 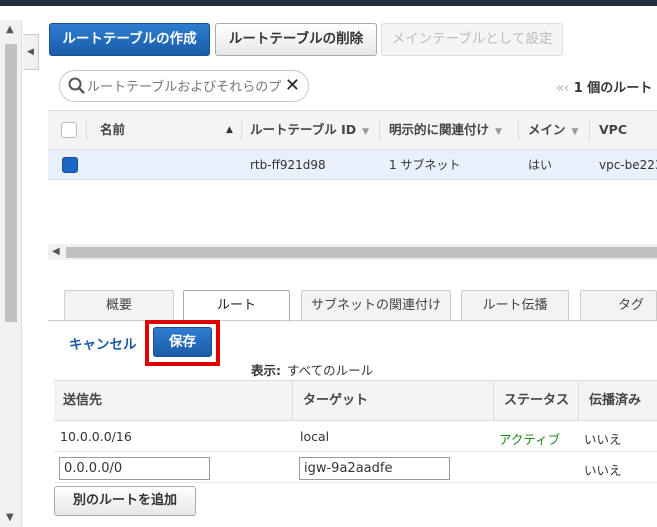 I want to click on column-destination: 送信先, so click(x=83, y=400).